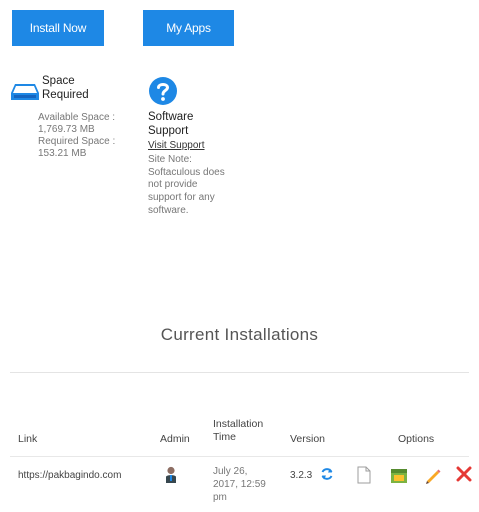  I want to click on version-value: 3.2.3, so click(301, 475).